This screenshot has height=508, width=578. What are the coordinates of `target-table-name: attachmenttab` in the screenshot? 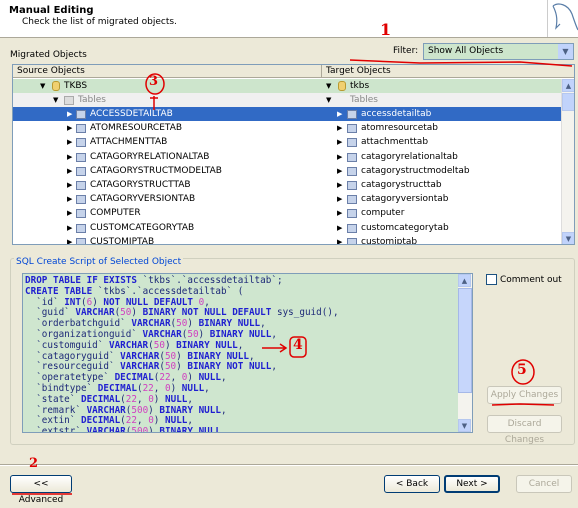 It's located at (395, 142).